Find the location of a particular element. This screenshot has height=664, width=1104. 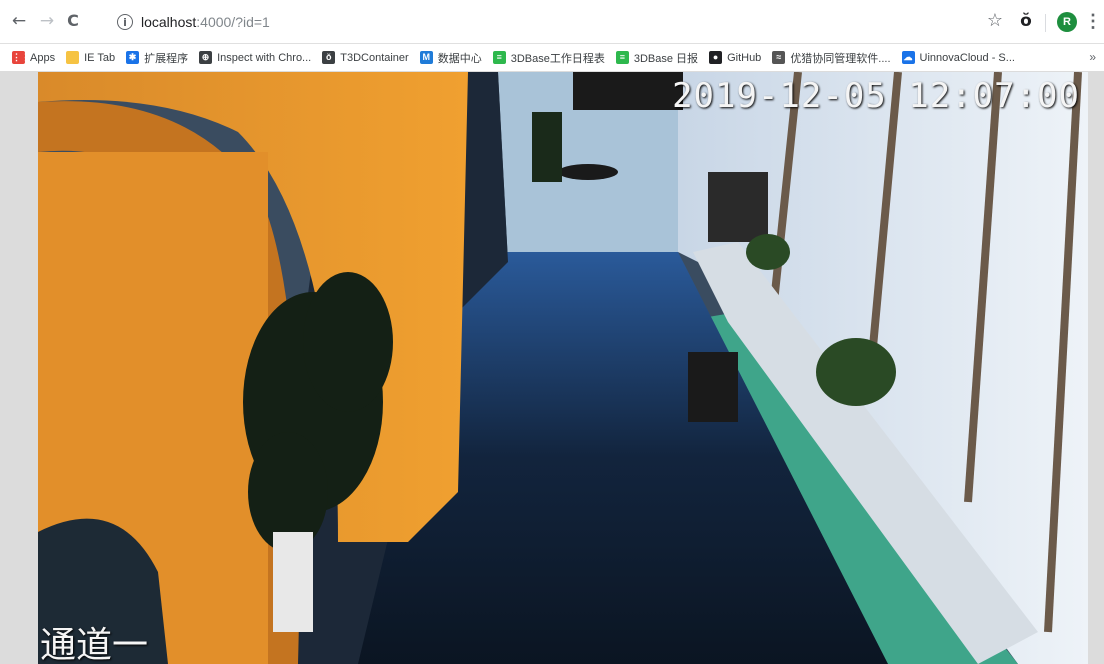

bookmark-item: ≡ 3DBase 日报 is located at coordinates (657, 58).